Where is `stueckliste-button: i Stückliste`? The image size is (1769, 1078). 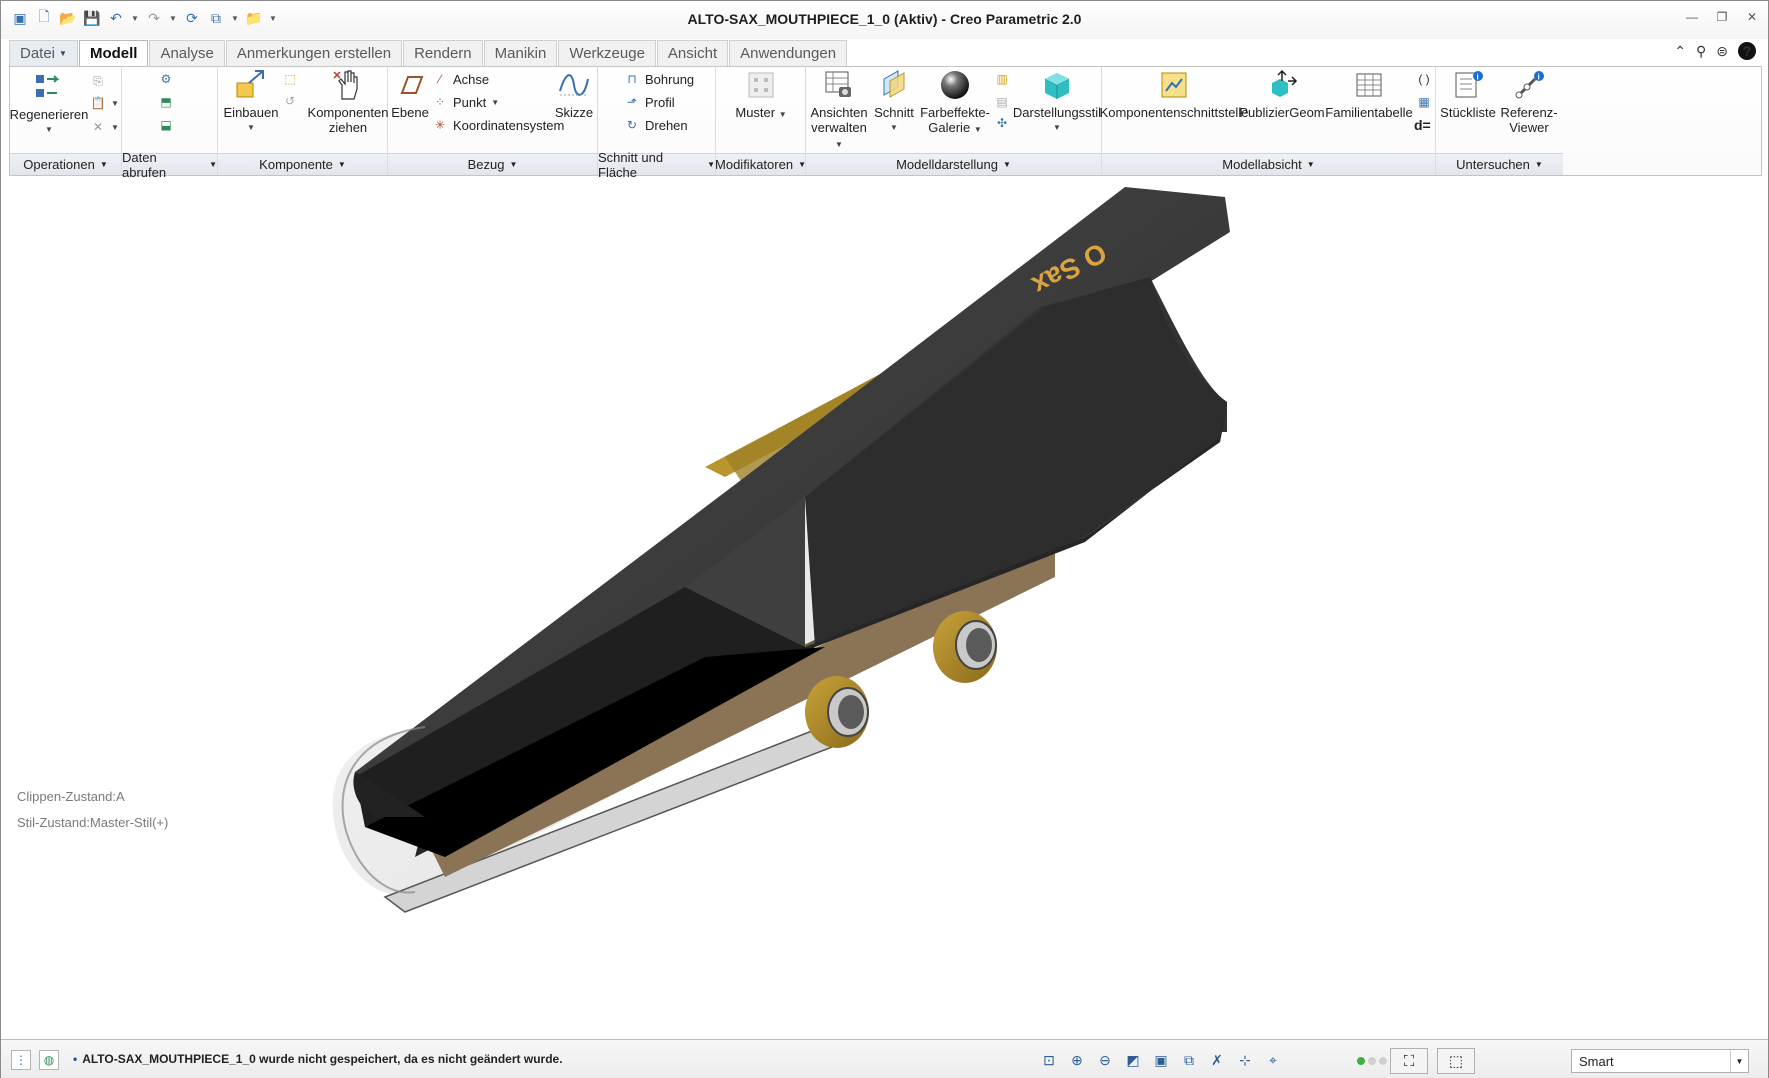
stueckliste-button: i Stückliste is located at coordinates (1468, 94).